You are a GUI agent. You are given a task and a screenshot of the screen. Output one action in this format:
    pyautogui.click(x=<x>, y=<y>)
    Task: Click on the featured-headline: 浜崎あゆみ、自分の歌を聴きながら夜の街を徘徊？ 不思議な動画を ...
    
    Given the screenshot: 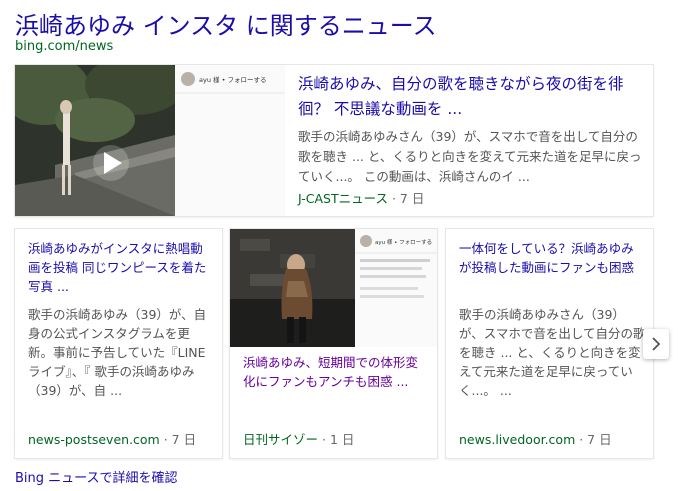 What is the action you would take?
    pyautogui.click(x=461, y=96)
    